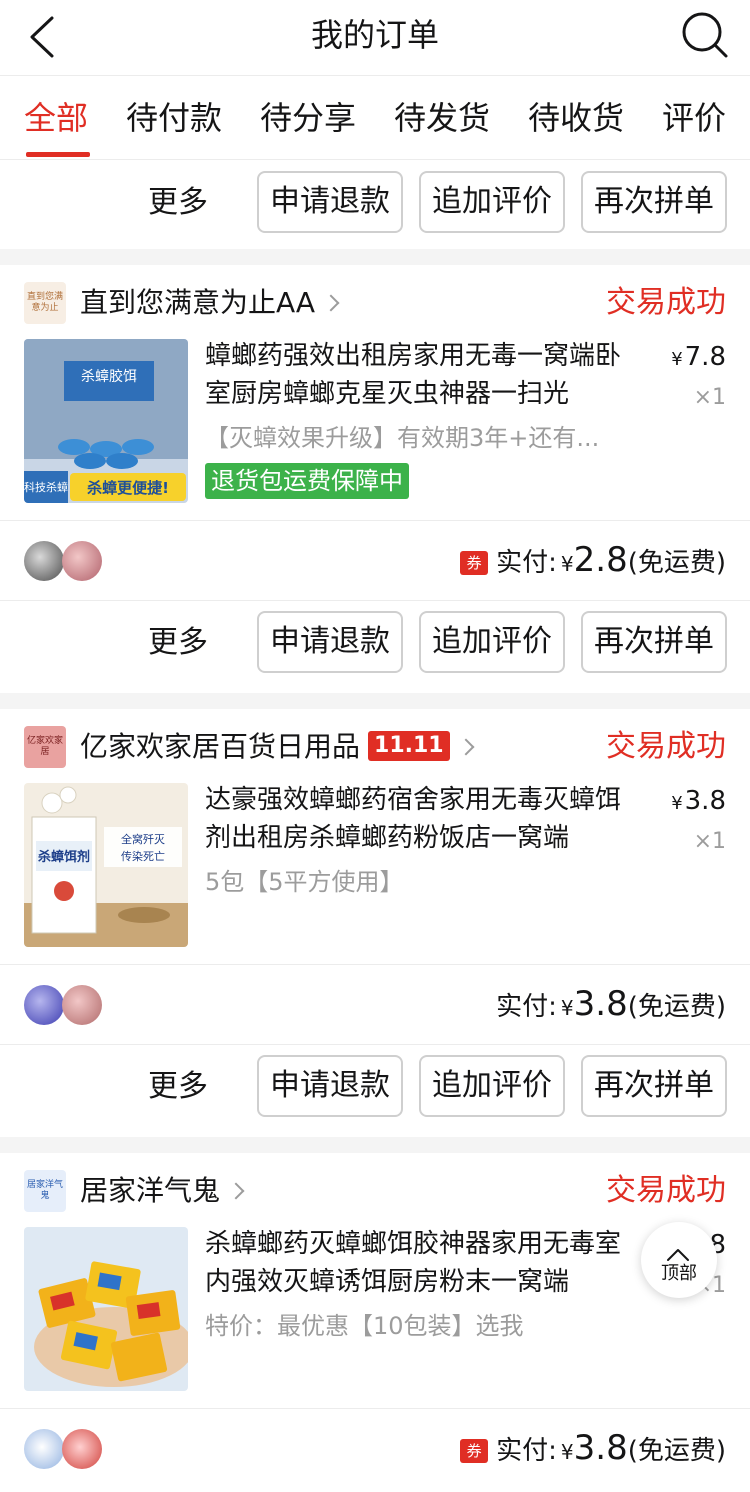 The height and width of the screenshot is (1492, 750). I want to click on actual-payment: 券实付: ¥3.8(免运费), so click(593, 1450).